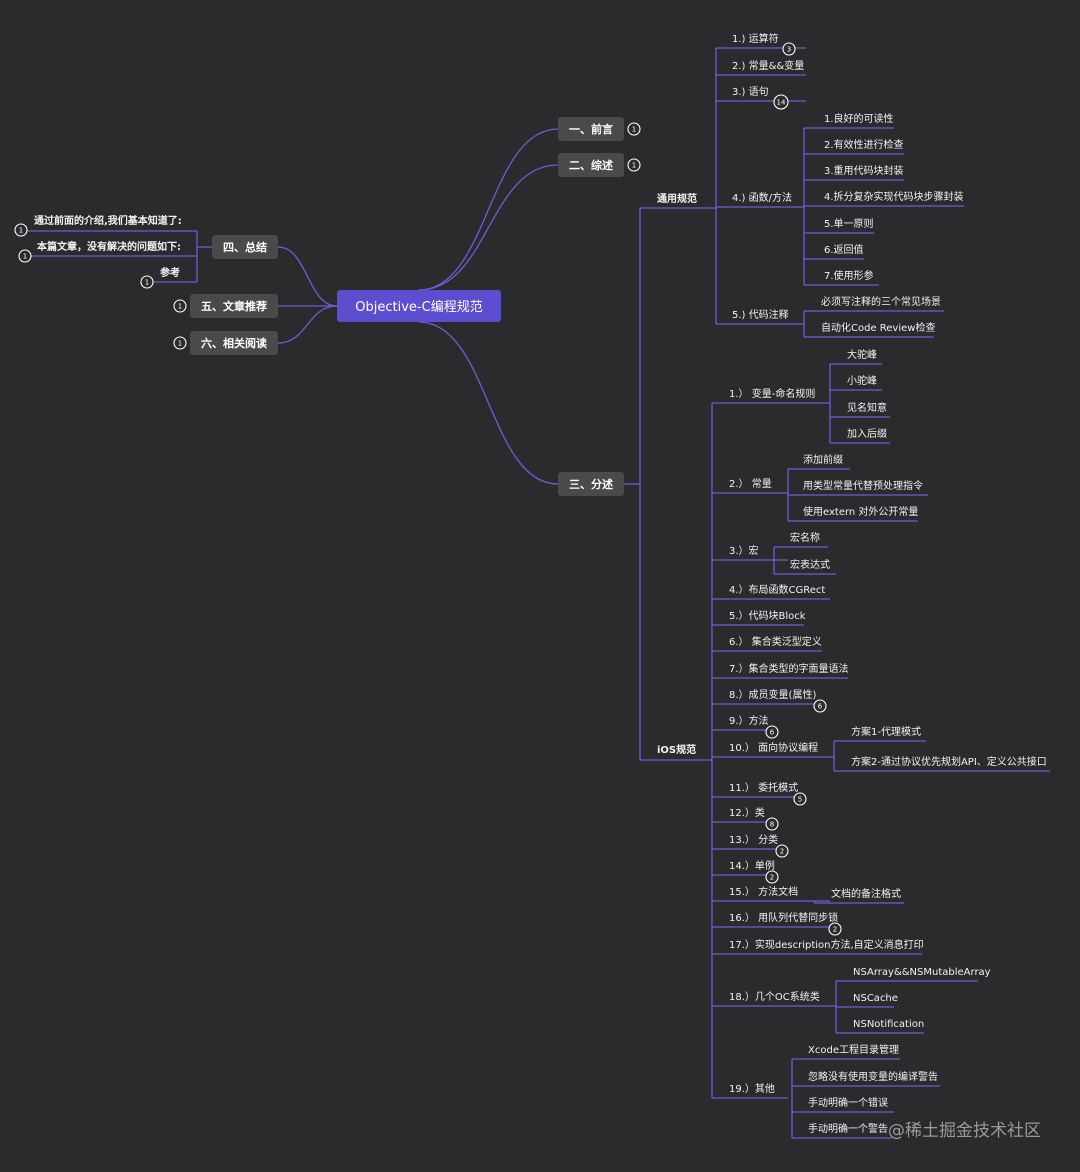 The height and width of the screenshot is (1172, 1080). I want to click on ios-item: 14.）单例, so click(752, 865).